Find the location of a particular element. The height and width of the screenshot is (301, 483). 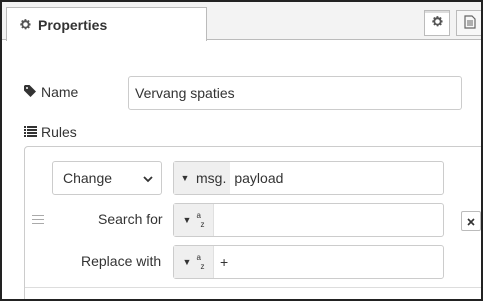

node-description-button is located at coordinates (468, 23).